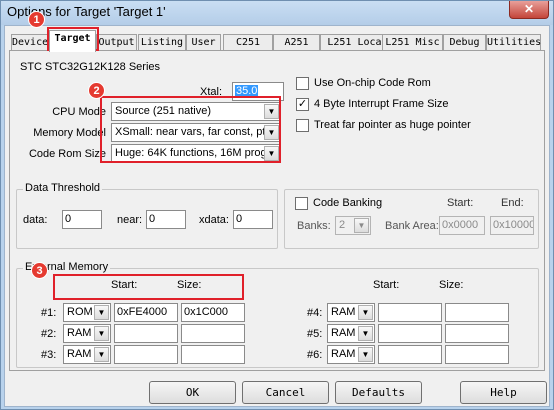  What do you see at coordinates (315, 334) in the screenshot?
I see `ext-row-5-label: #5:` at bounding box center [315, 334].